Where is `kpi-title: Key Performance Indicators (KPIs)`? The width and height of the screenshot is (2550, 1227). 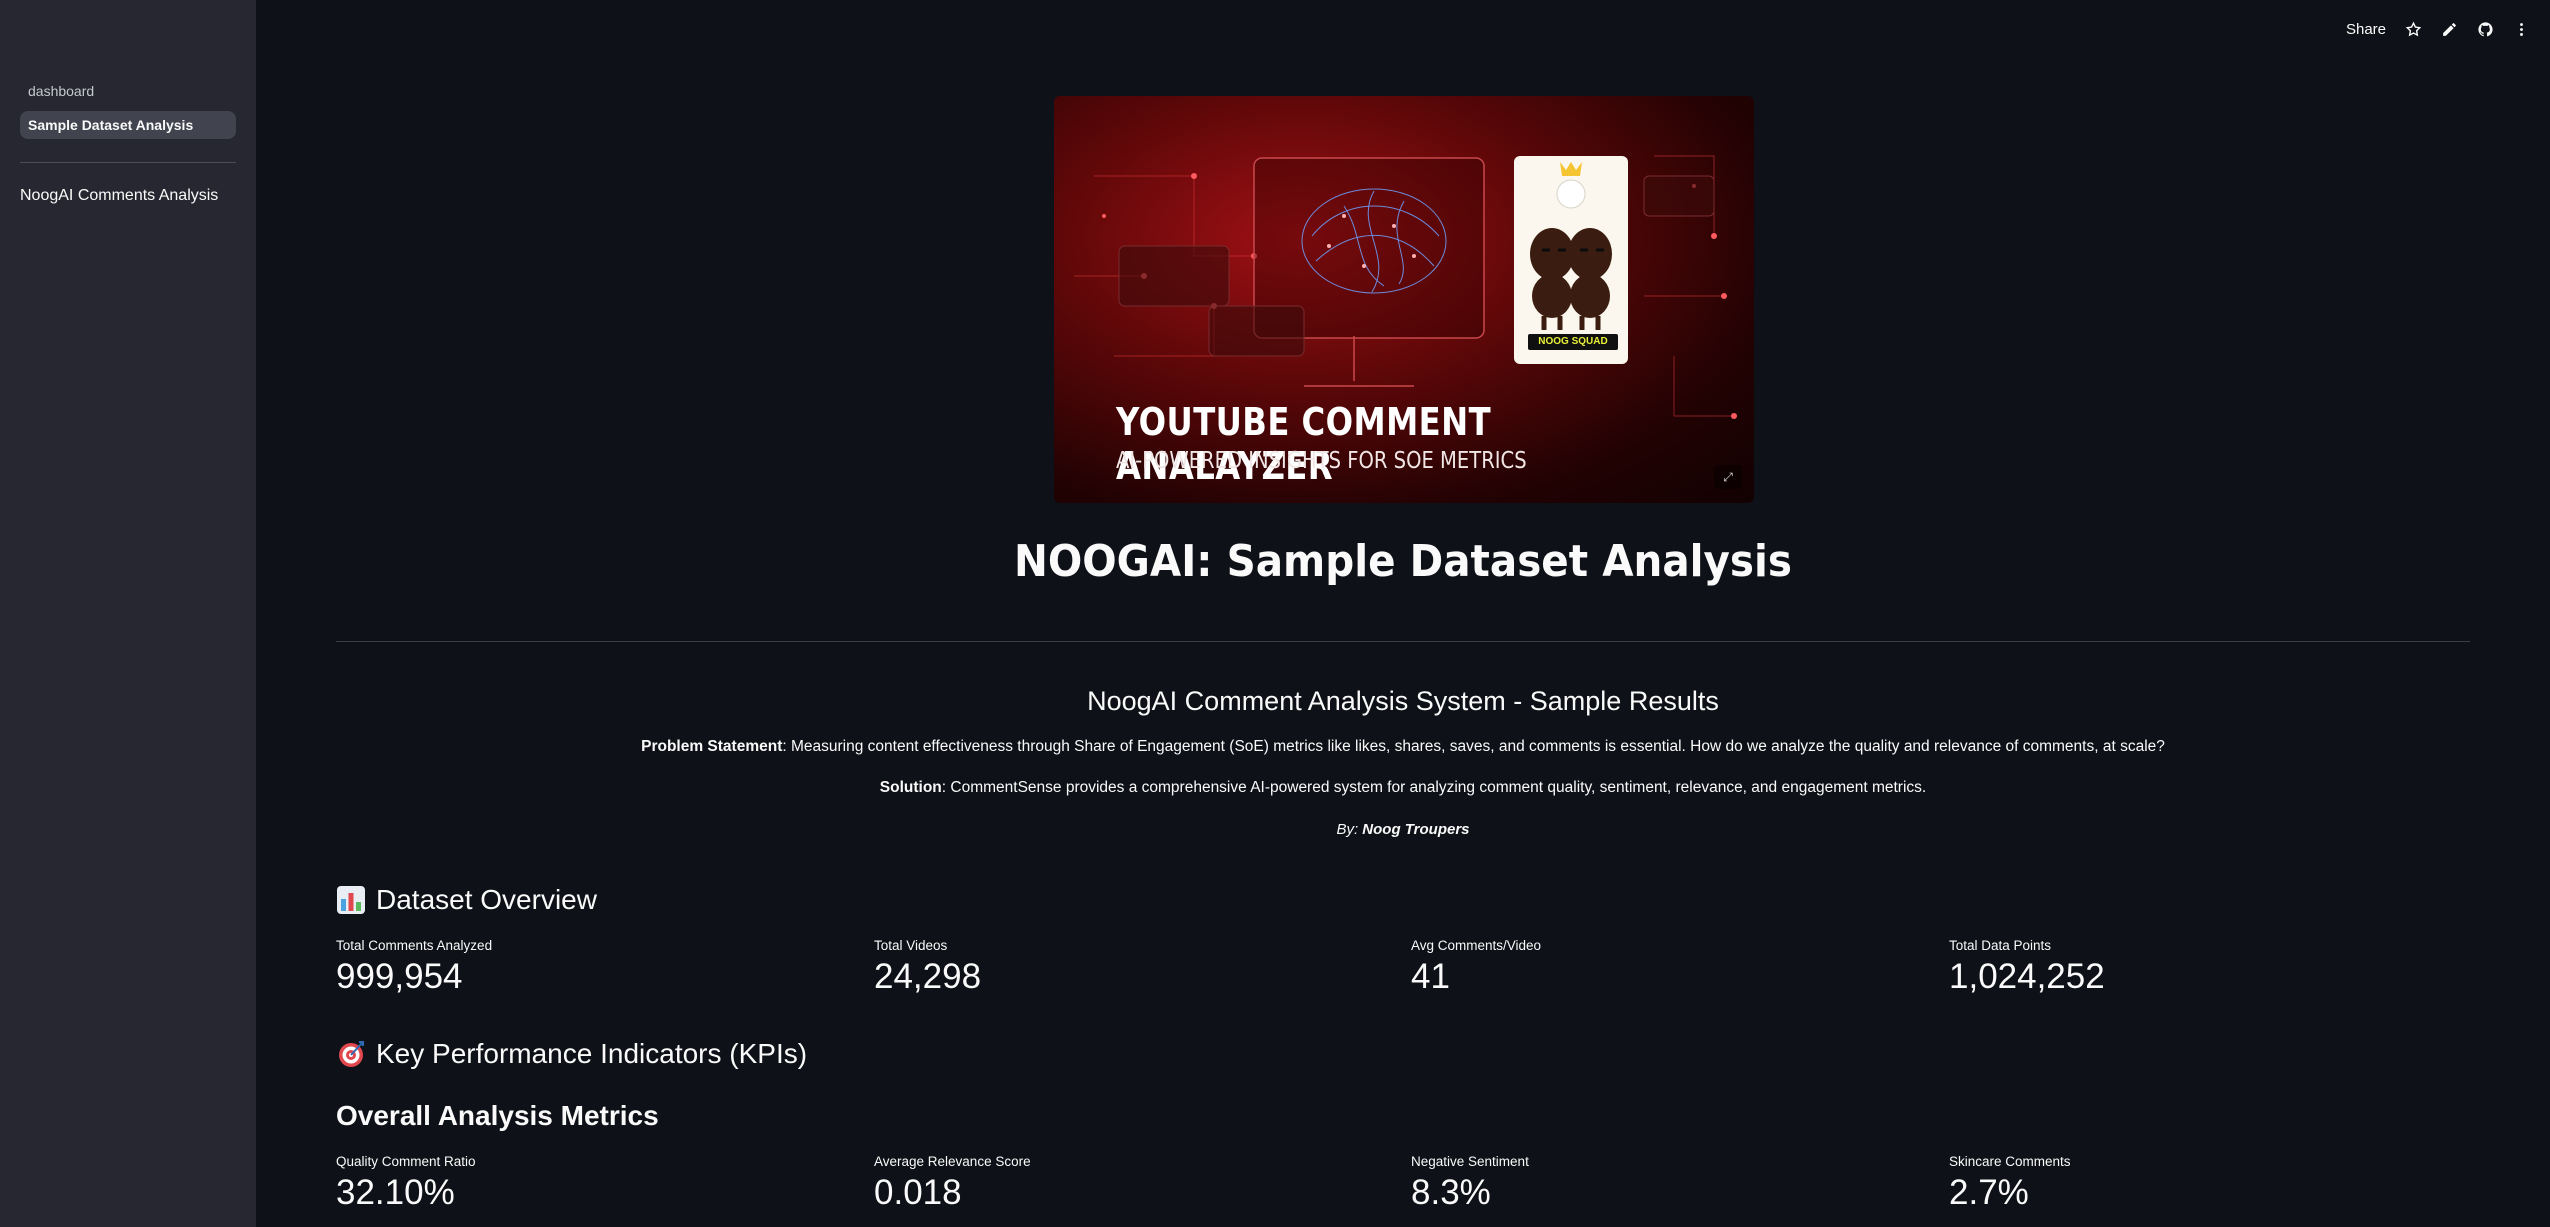
kpi-title: Key Performance Indicators (KPIs) is located at coordinates (592, 1053).